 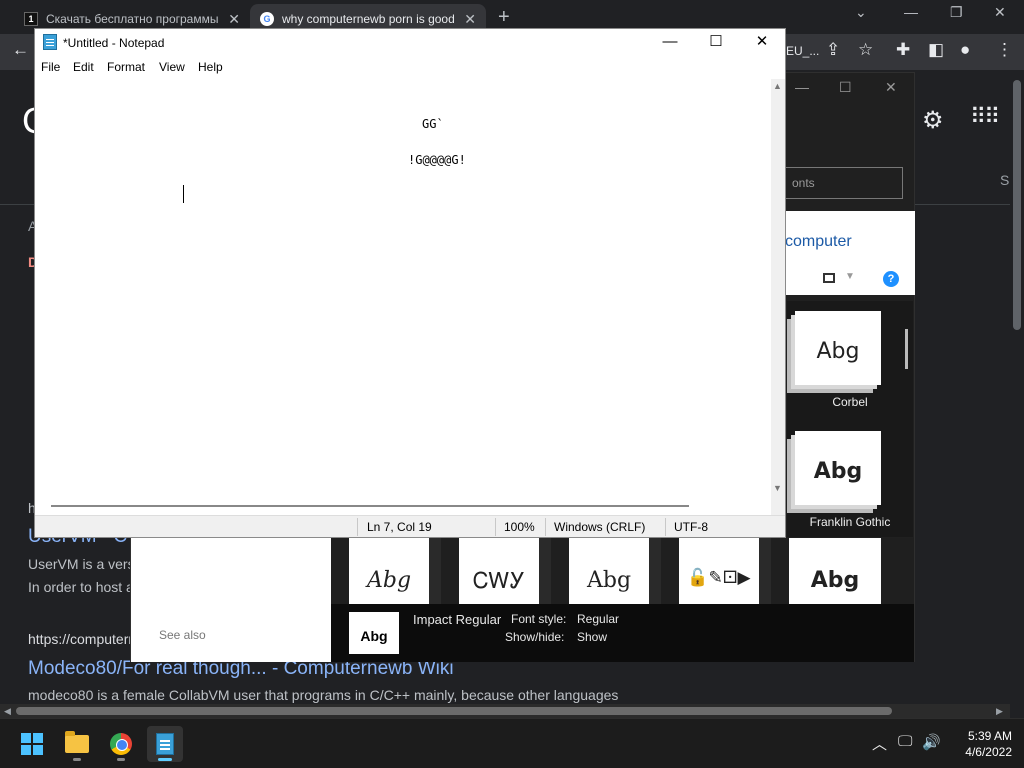 I want to click on chrome-icon, so click(x=121, y=744).